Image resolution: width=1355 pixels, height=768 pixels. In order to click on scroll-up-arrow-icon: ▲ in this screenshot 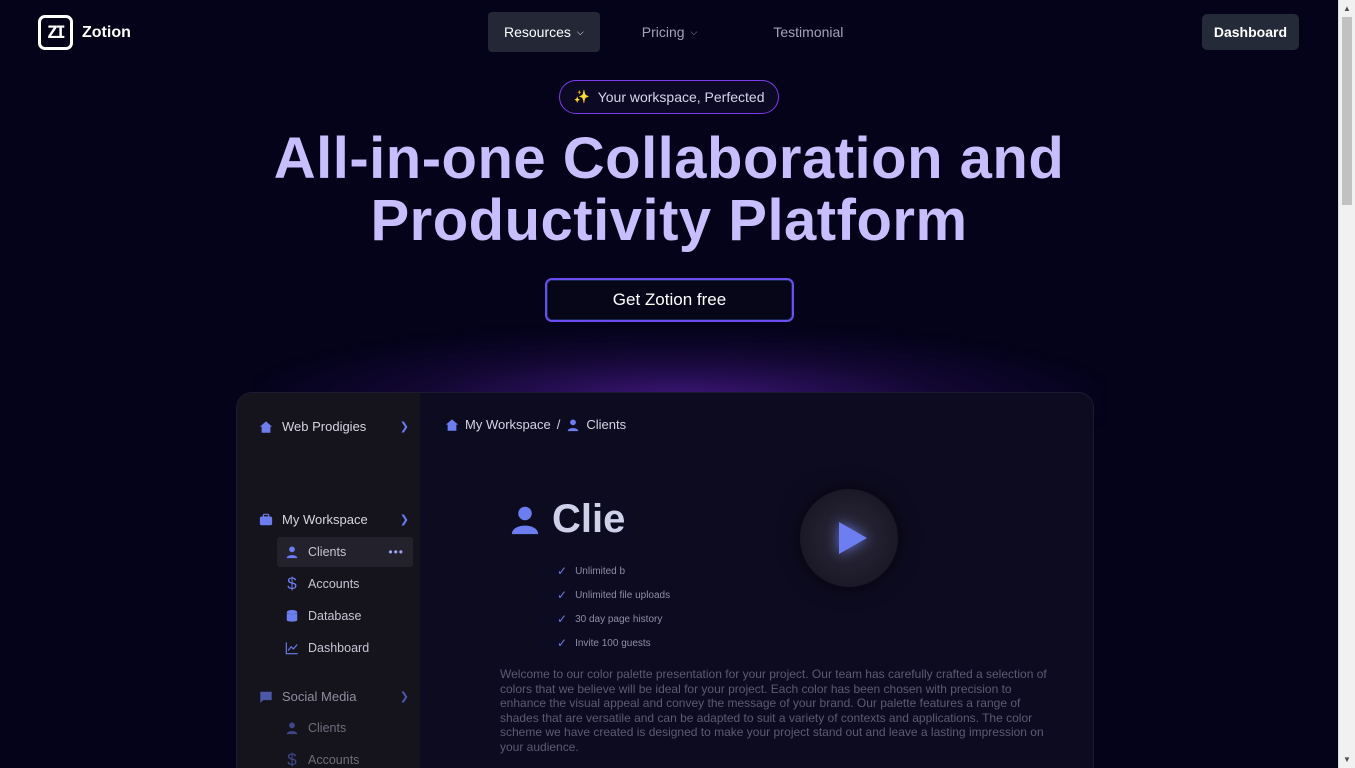, I will do `click(1347, 8)`.